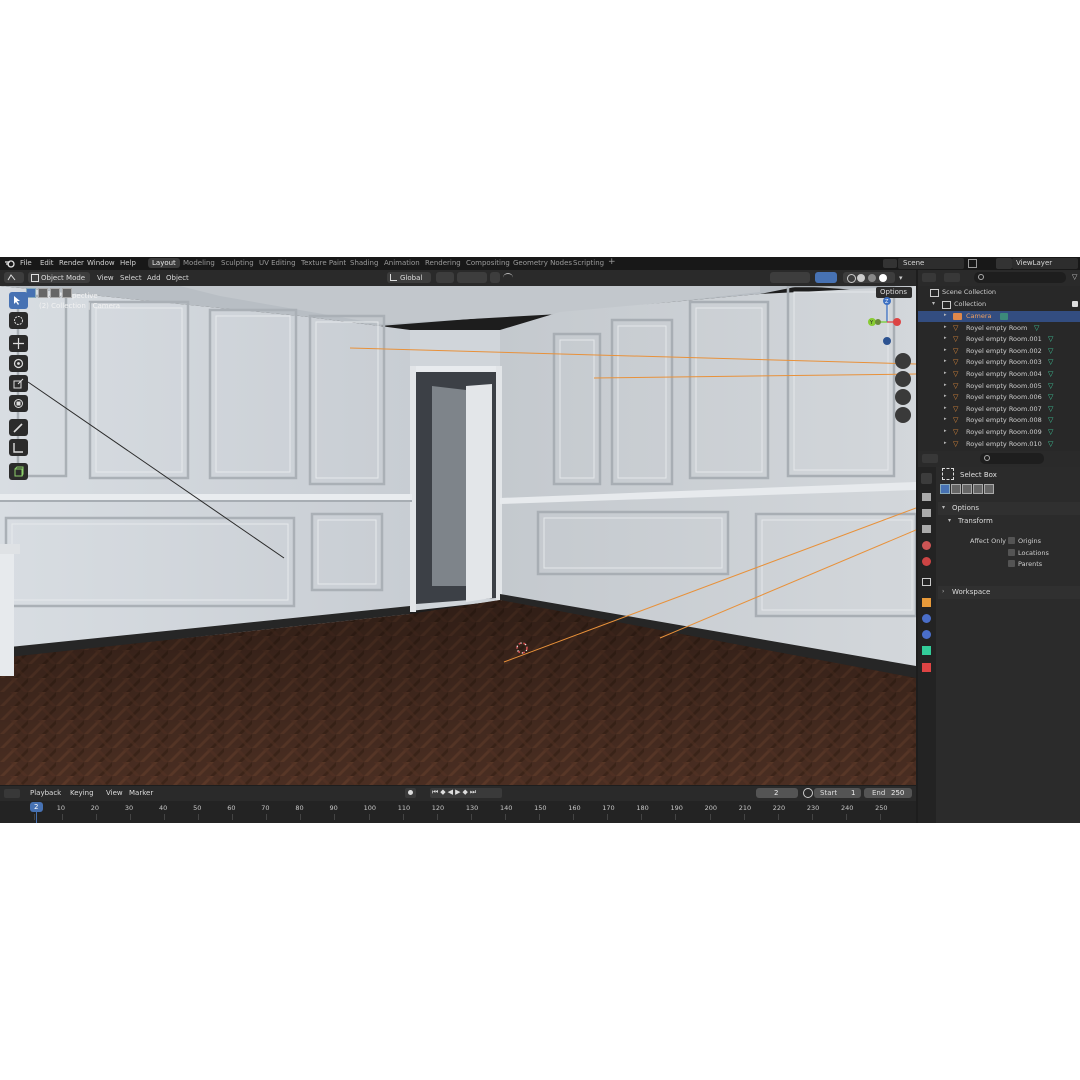 The width and height of the screenshot is (1080, 1080). Describe the element at coordinates (18, 383) in the screenshot. I see `scale-tool` at that location.